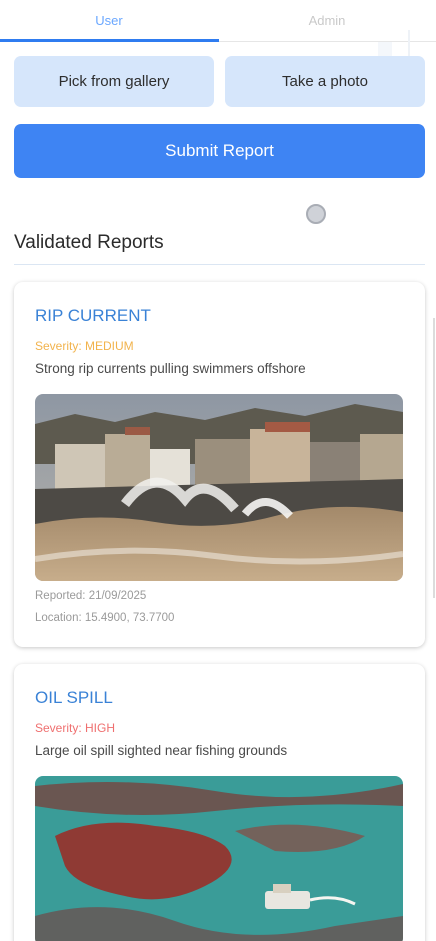  What do you see at coordinates (74, 697) in the screenshot?
I see `report-title: OIL SPILL` at bounding box center [74, 697].